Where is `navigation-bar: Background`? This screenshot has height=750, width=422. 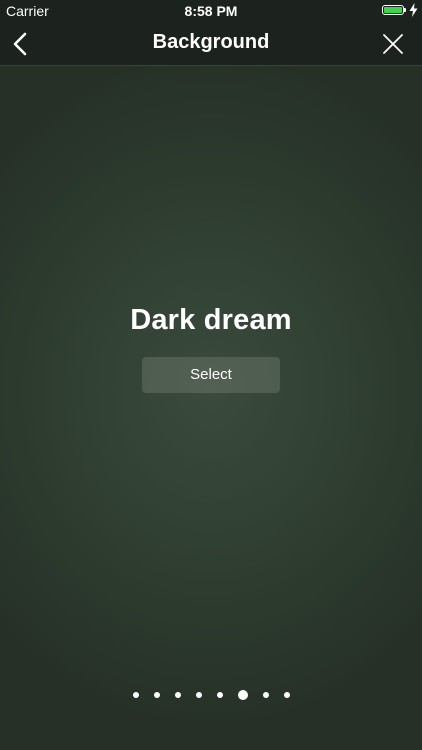 navigation-bar: Background is located at coordinates (211, 44).